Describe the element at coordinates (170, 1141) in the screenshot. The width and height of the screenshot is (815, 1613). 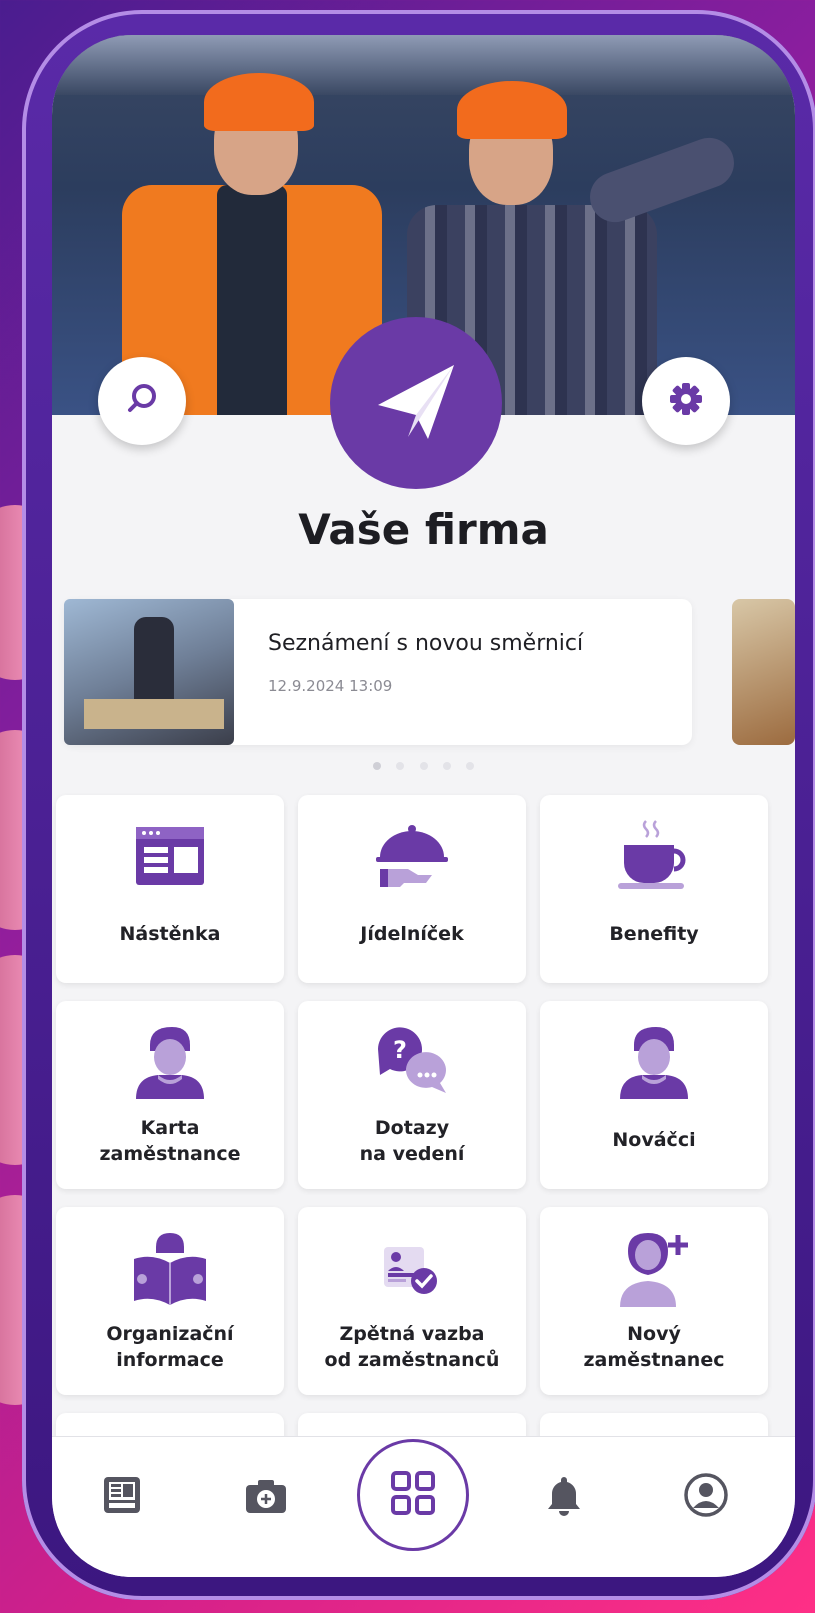
I see `tile-label: Karta zaměstnance` at that location.